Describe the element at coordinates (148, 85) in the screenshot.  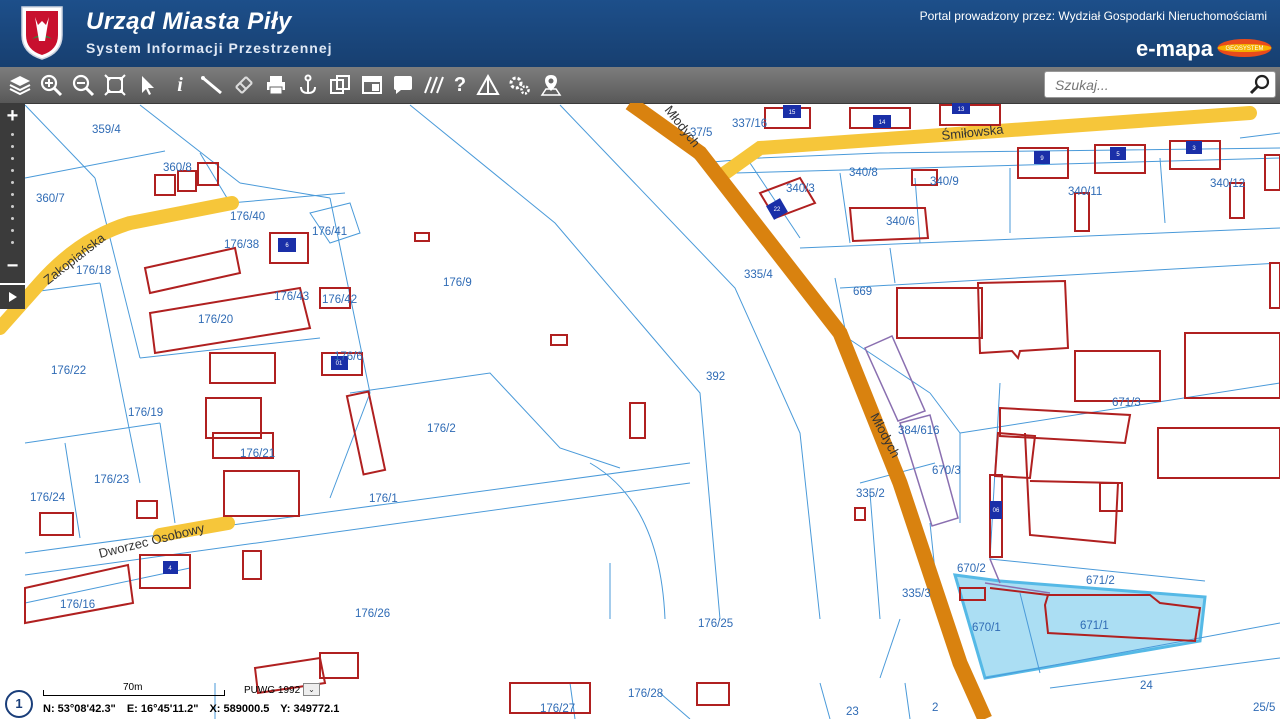
I see `select-arrow-icon` at that location.